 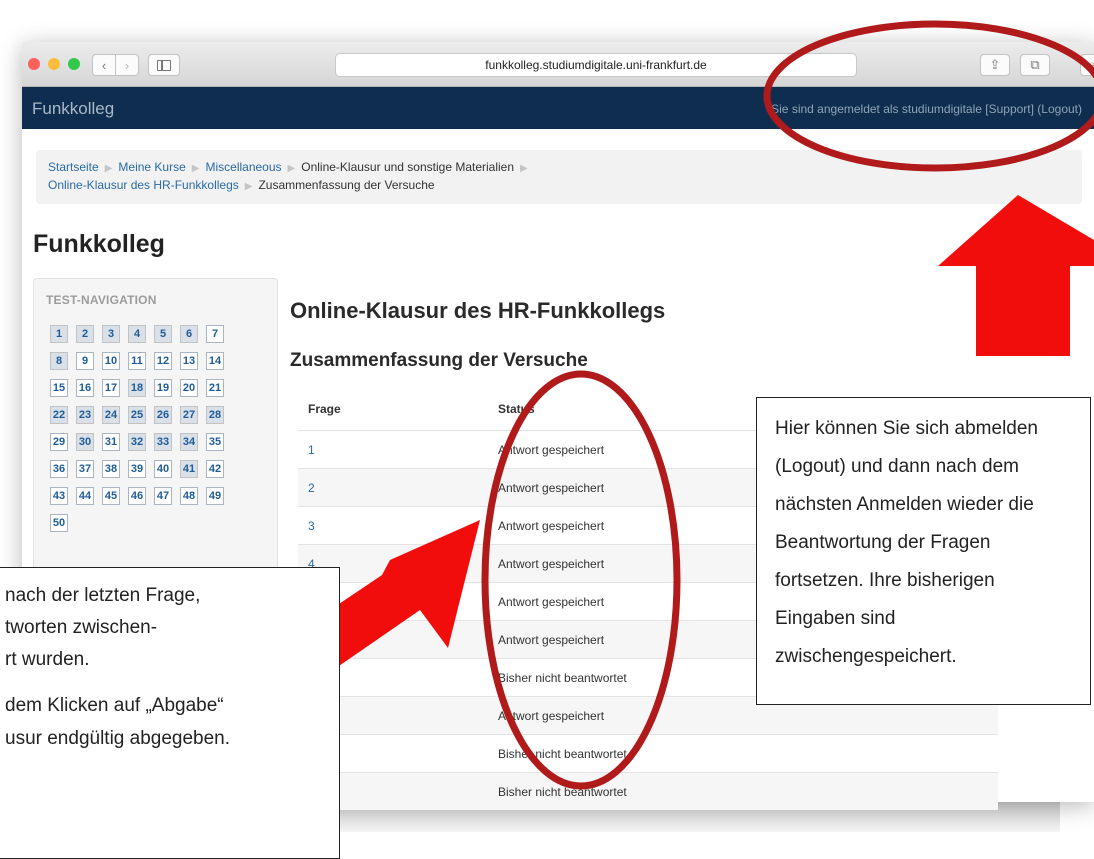 I want to click on question-nav-button: 11, so click(x=137, y=361).